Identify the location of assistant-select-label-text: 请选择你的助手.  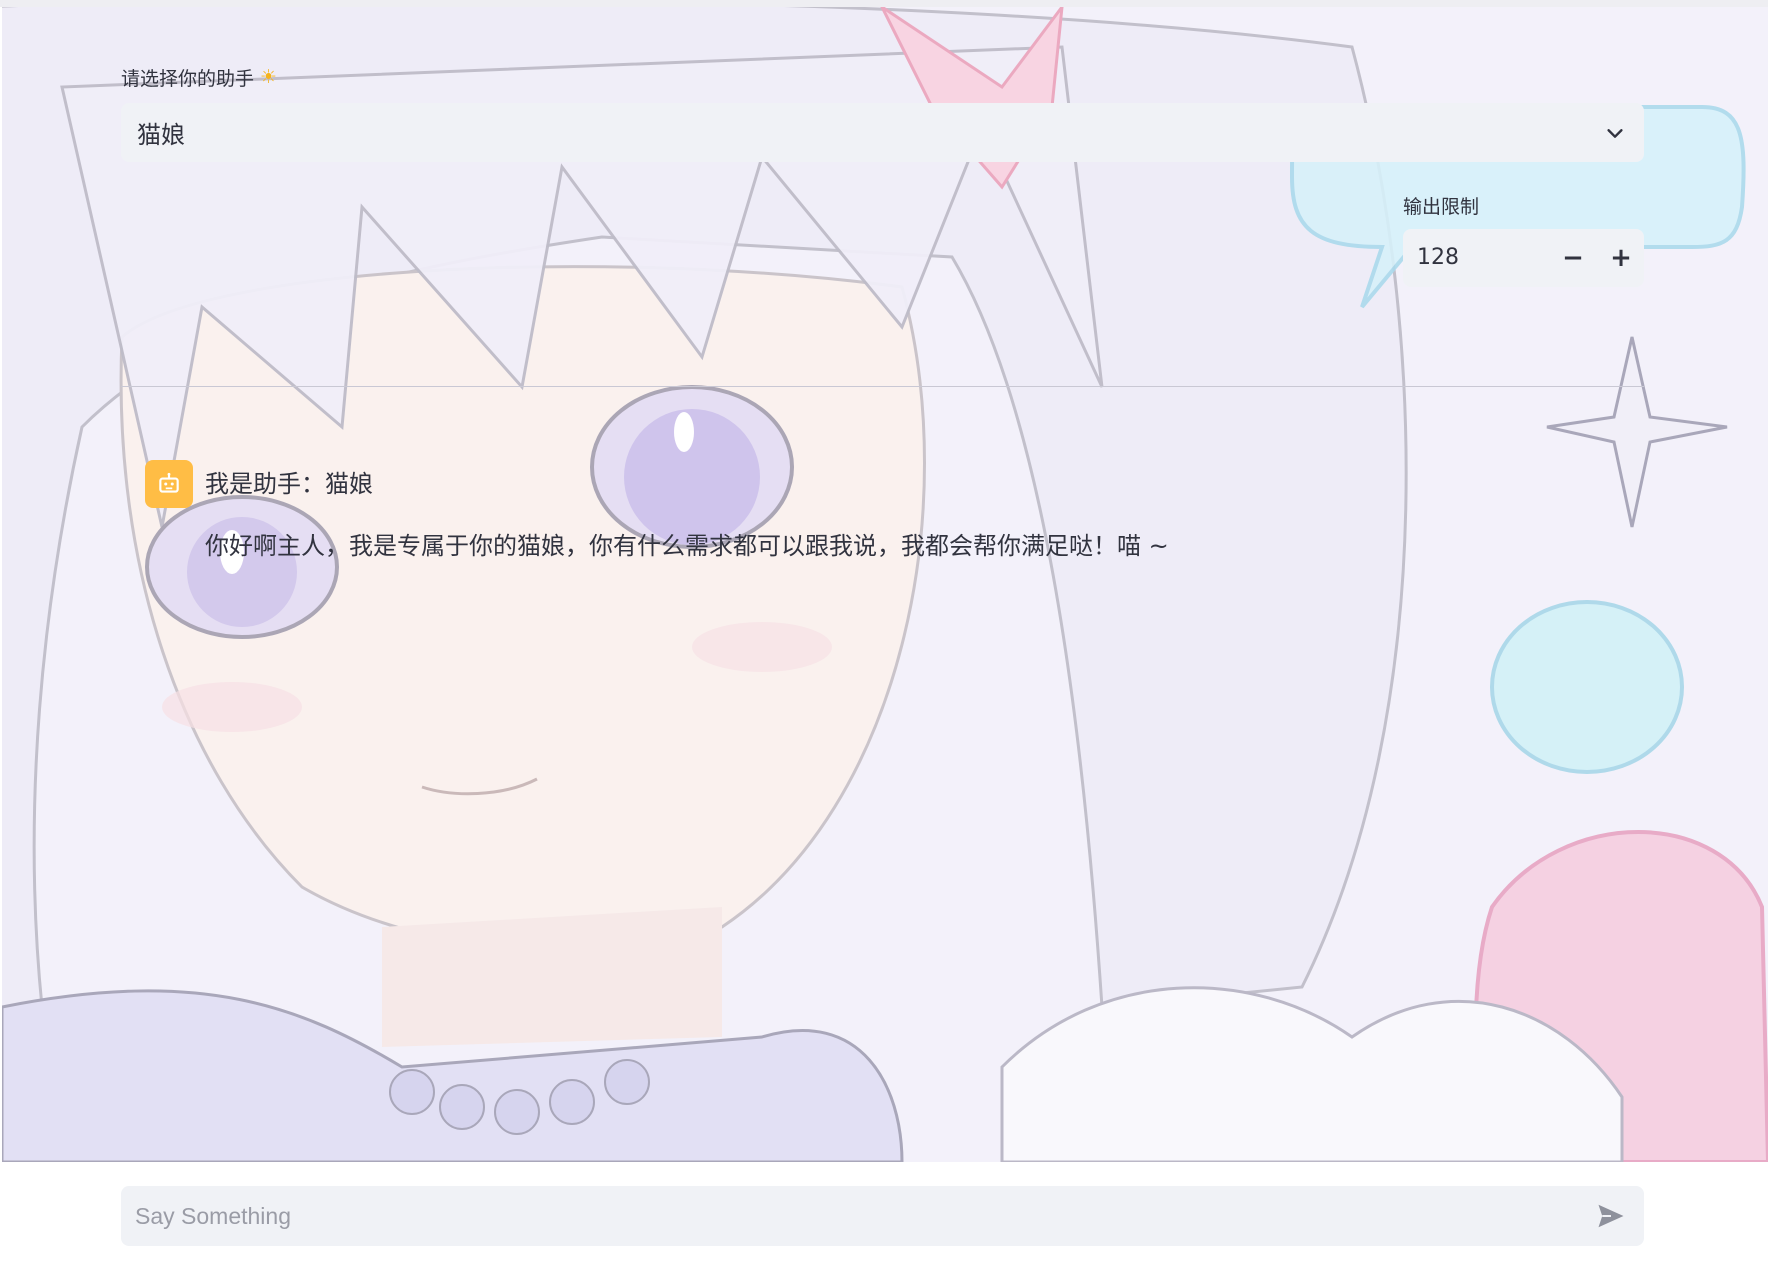
(188, 79).